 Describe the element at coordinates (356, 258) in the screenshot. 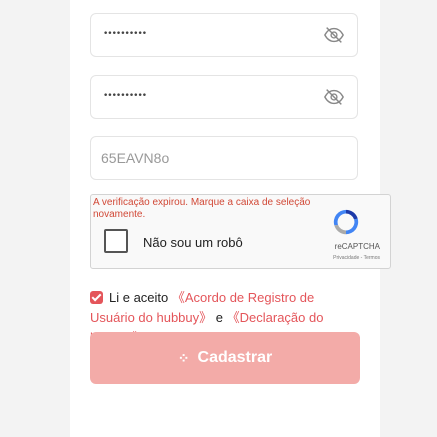

I see `recaptcha-privacy-terms: Privacidade - Termos` at that location.